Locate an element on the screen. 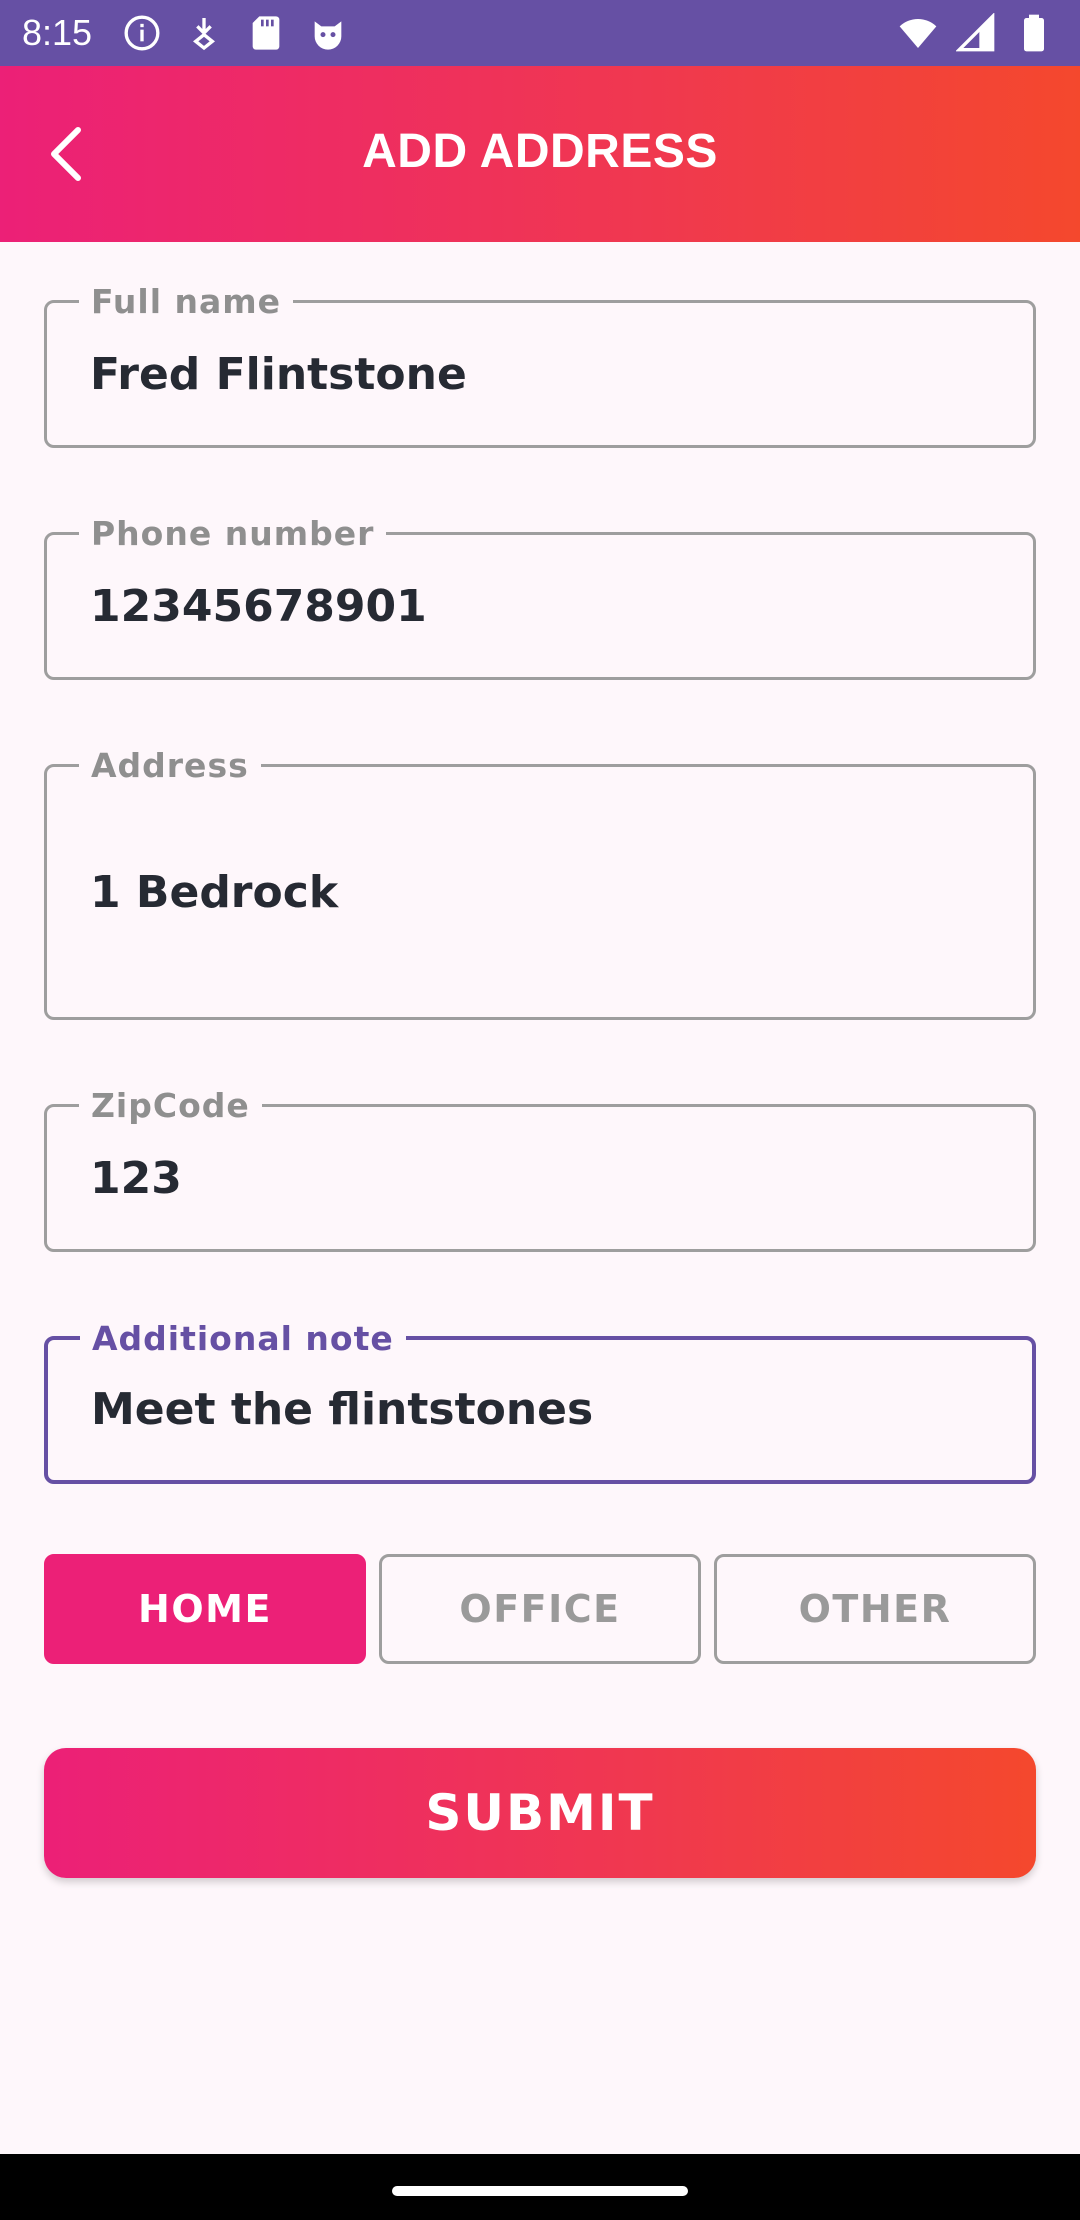 The width and height of the screenshot is (1080, 2220). full-name-input: Fred Flintstone is located at coordinates (551, 375).